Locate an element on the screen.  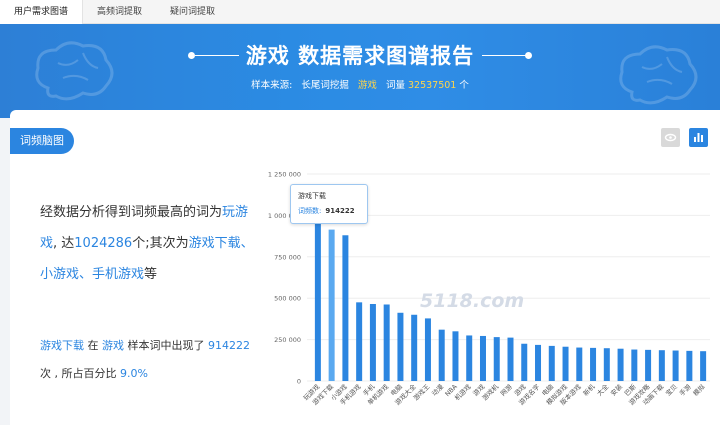
y-tick-label: 250 000 is located at coordinates (287, 340).